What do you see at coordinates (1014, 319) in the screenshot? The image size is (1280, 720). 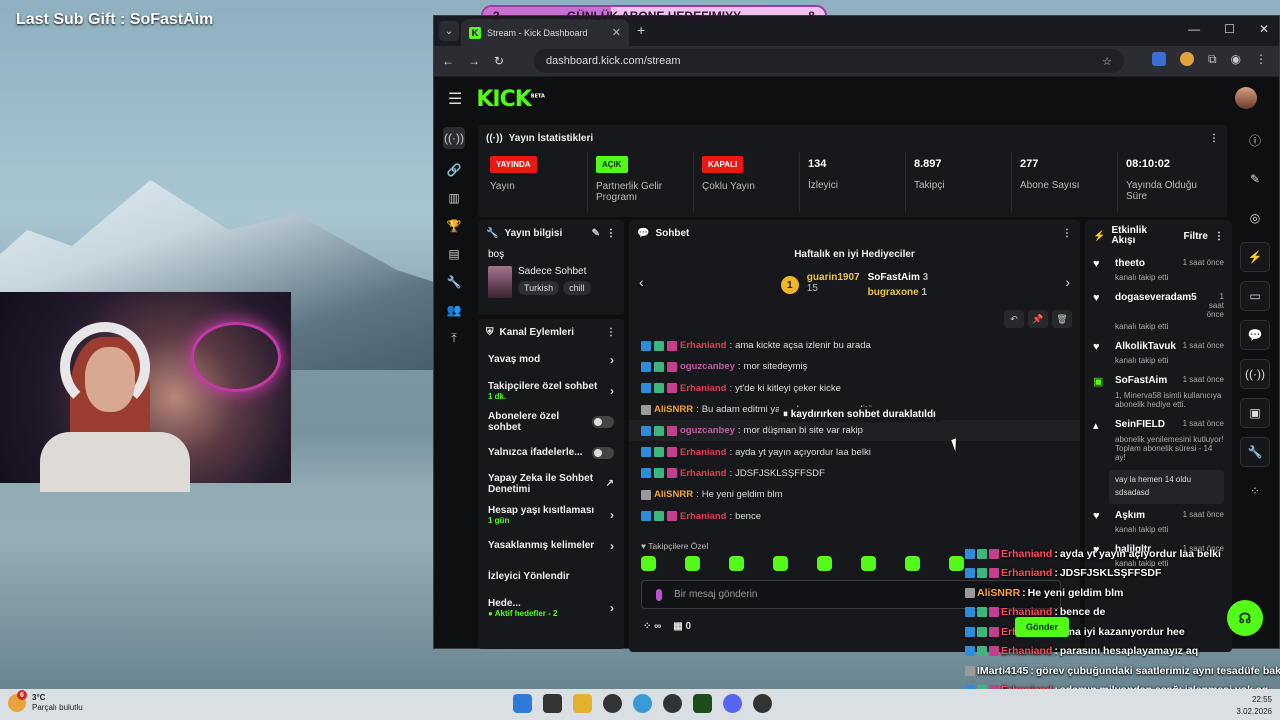 I see `reply-icon: ↶` at bounding box center [1014, 319].